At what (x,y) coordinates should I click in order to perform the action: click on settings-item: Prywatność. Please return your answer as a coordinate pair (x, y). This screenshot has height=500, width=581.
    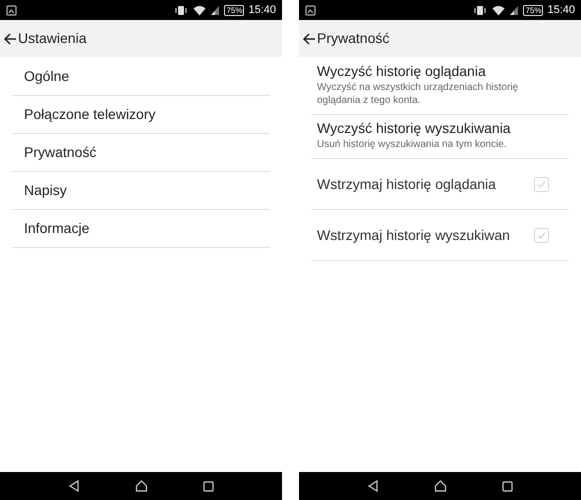
    Looking at the image, I should click on (141, 153).